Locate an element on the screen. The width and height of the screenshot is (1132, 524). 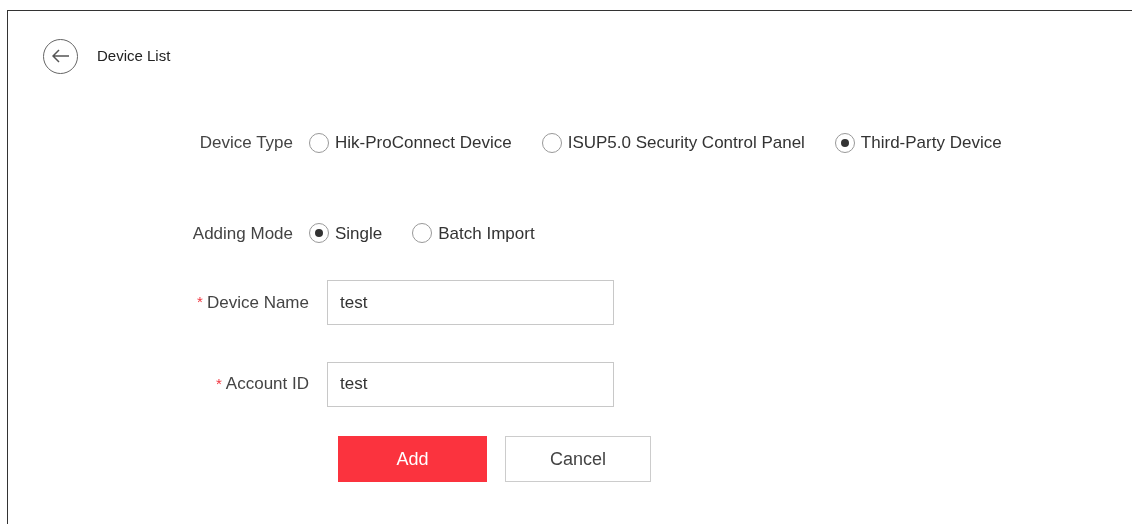
radio-option: ISUP5.0 Security Control Panel is located at coordinates (673, 143).